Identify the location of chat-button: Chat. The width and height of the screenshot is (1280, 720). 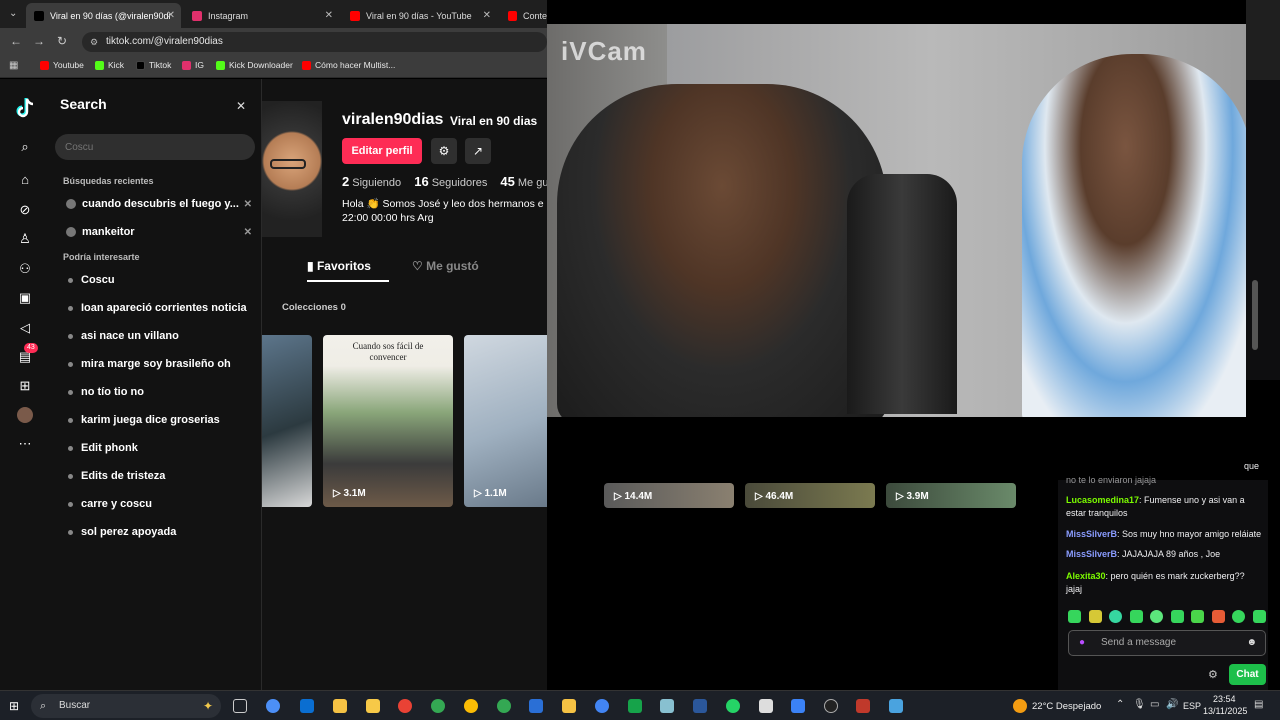
(1247, 674).